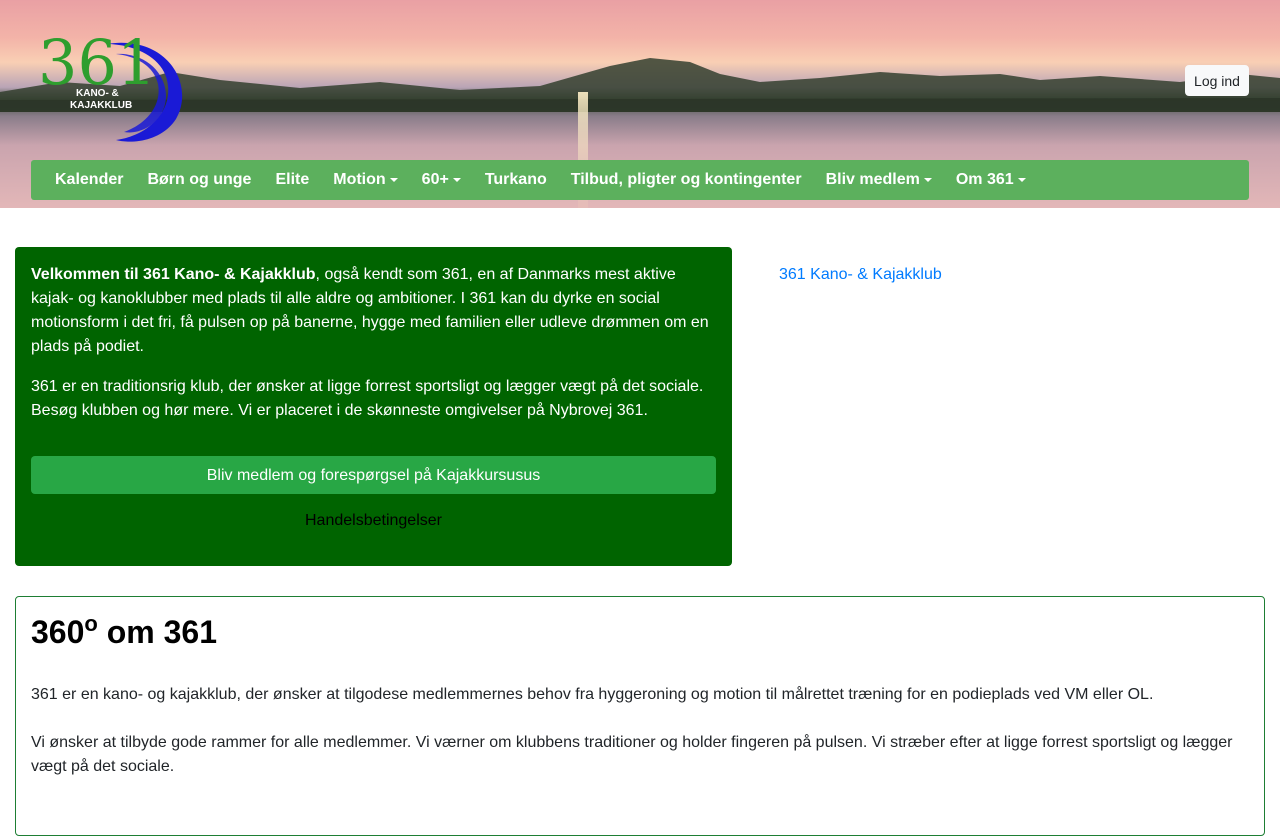 The image size is (1280, 836). Describe the element at coordinates (872, 179) in the screenshot. I see `nav-label: Bliv medlem` at that location.